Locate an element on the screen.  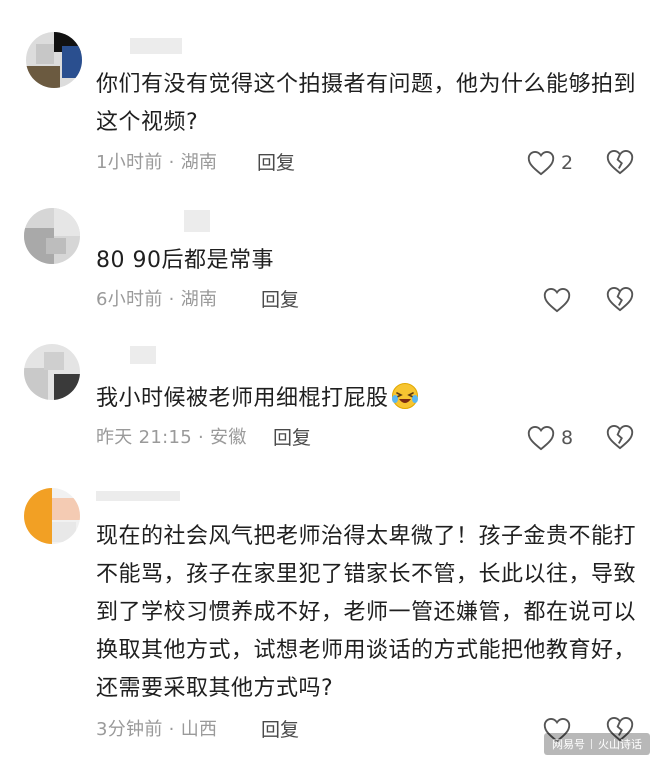
like-count: 2 is located at coordinates (567, 163).